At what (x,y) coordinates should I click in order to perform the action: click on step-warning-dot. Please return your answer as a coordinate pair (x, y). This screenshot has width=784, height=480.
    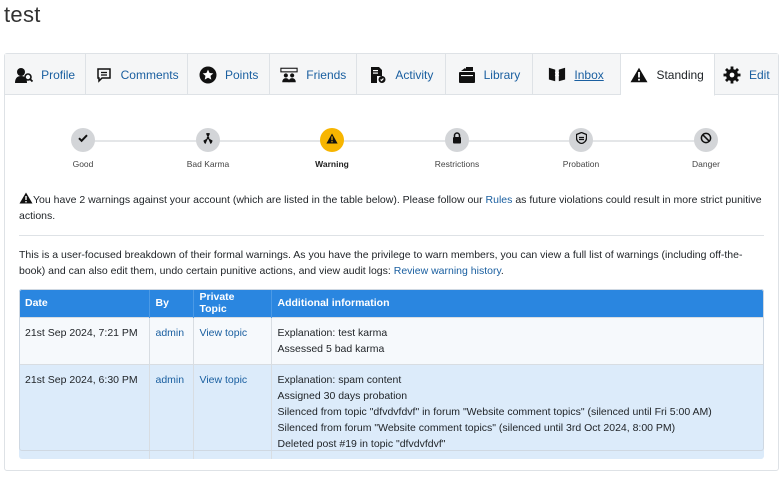
    Looking at the image, I should click on (332, 140).